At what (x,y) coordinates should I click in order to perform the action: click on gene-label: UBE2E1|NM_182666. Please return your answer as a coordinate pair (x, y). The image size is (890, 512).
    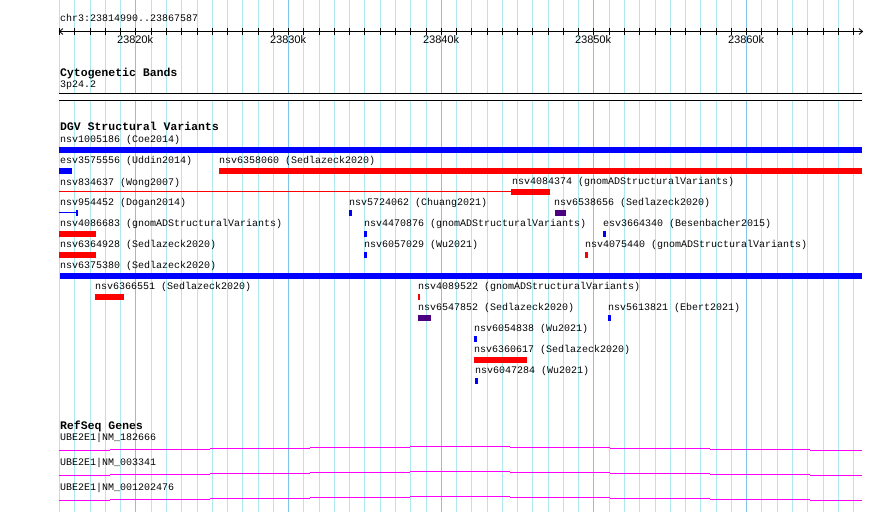
    Looking at the image, I should click on (108, 438).